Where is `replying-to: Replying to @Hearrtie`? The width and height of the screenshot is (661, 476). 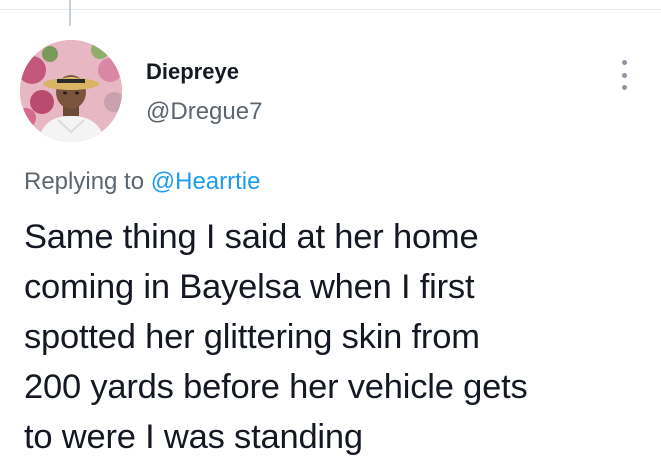
replying-to: Replying to @Hearrtie is located at coordinates (142, 182).